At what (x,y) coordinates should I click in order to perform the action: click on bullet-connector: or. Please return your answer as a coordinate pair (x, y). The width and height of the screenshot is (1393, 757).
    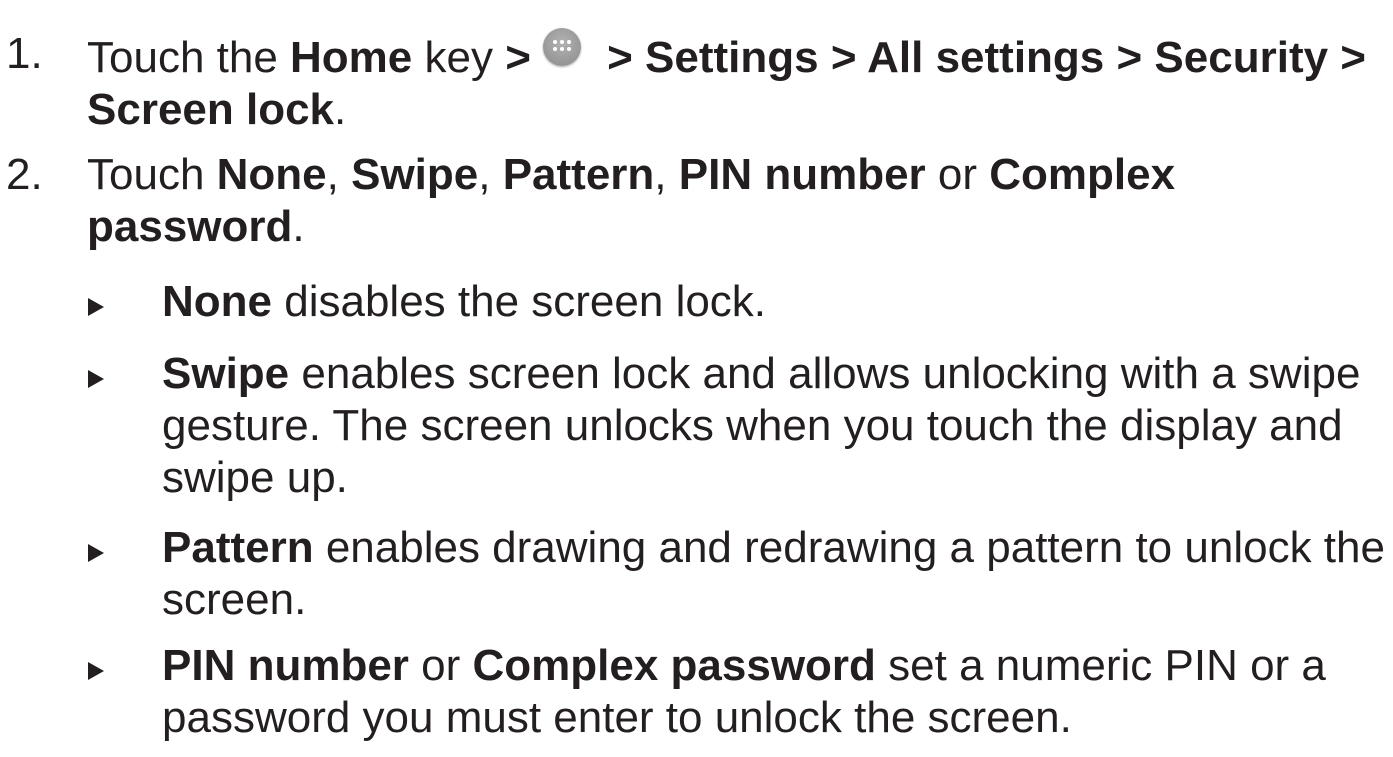
    Looking at the image, I should click on (440, 665).